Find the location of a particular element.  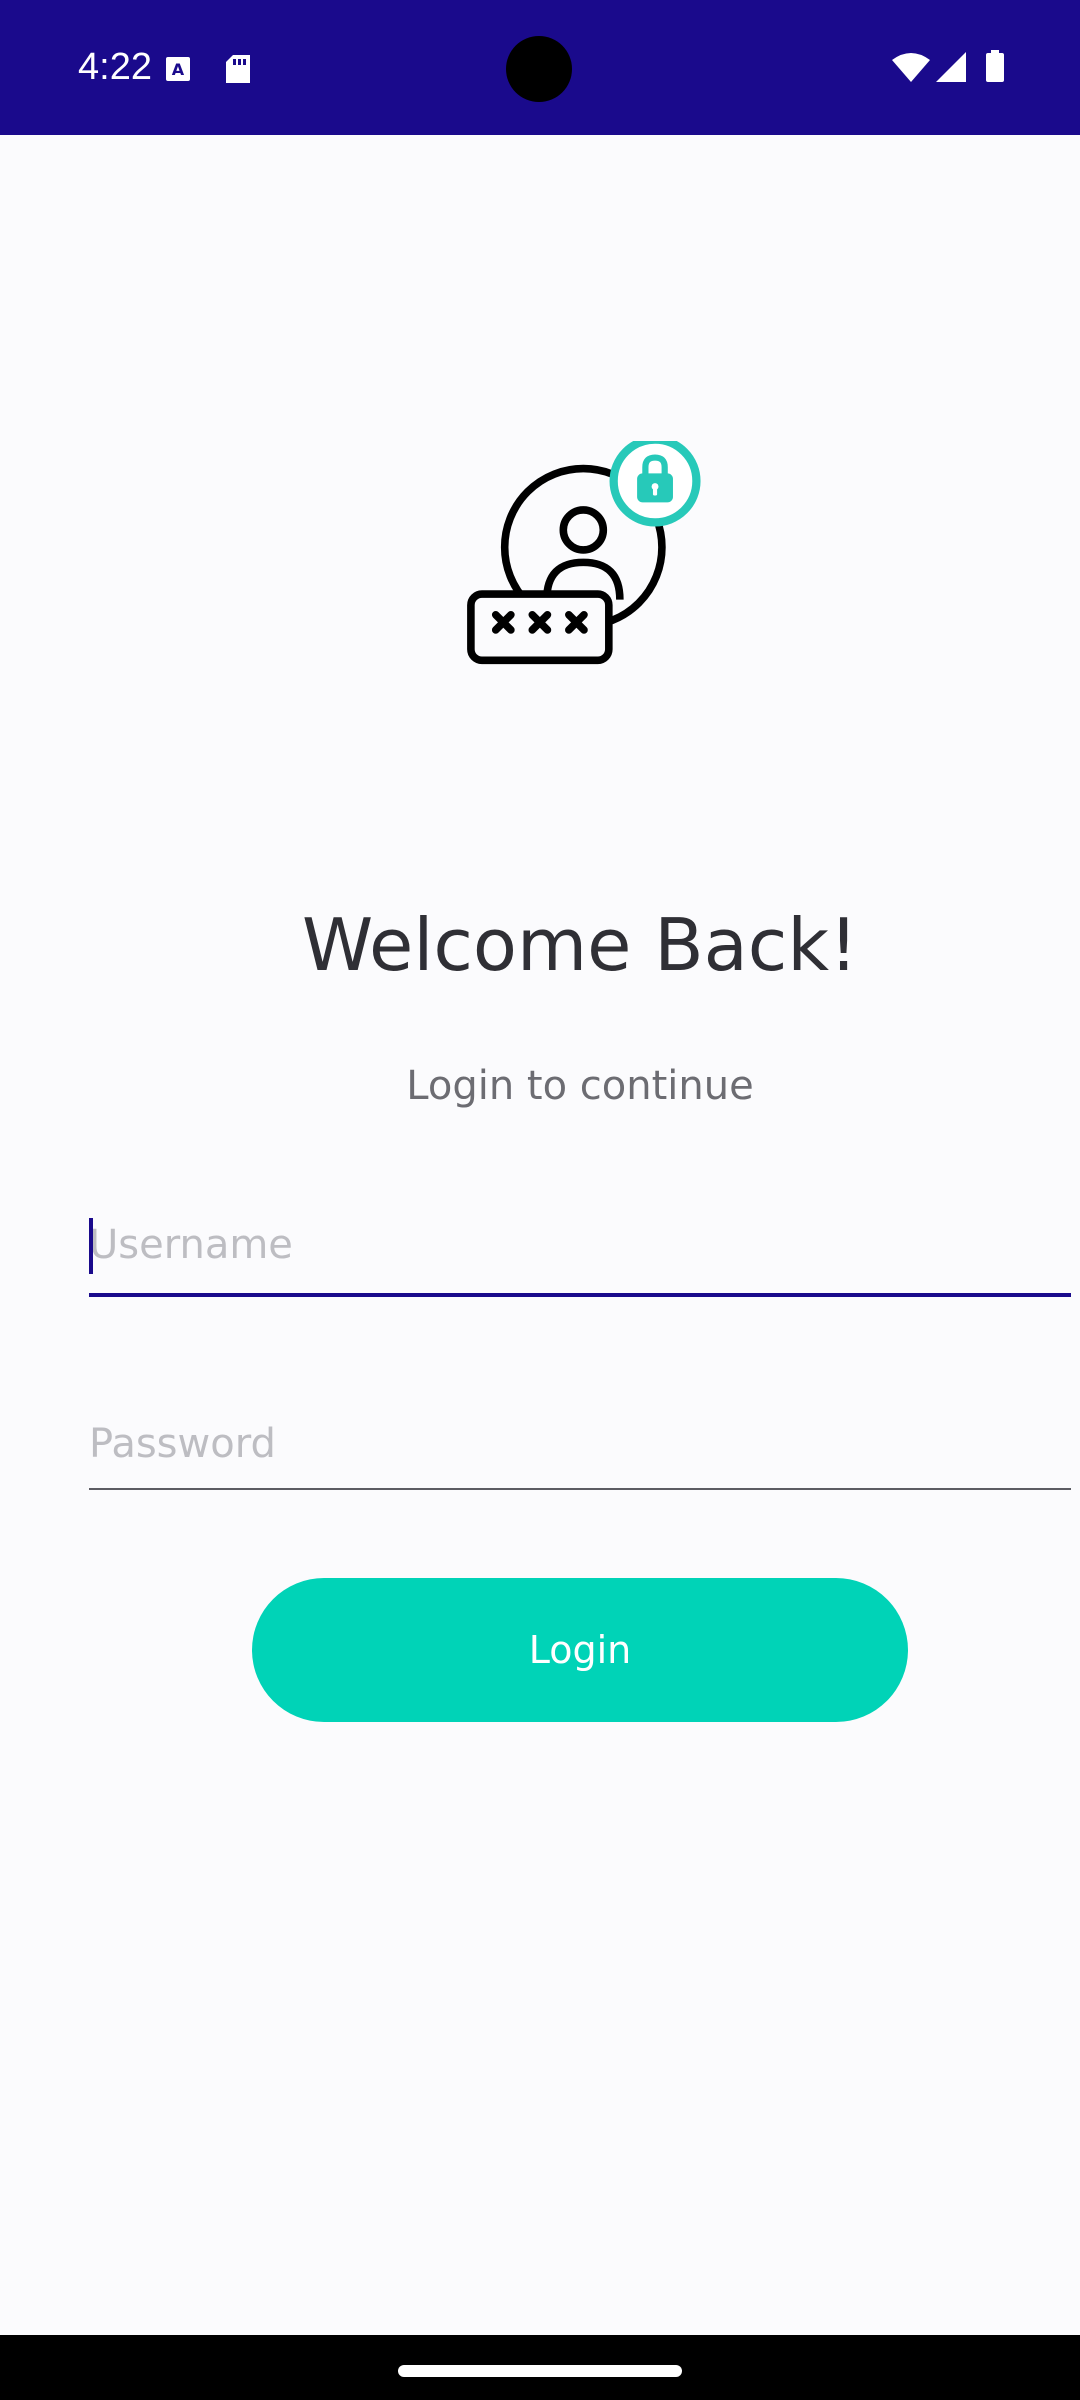

username-field is located at coordinates (580, 1245).